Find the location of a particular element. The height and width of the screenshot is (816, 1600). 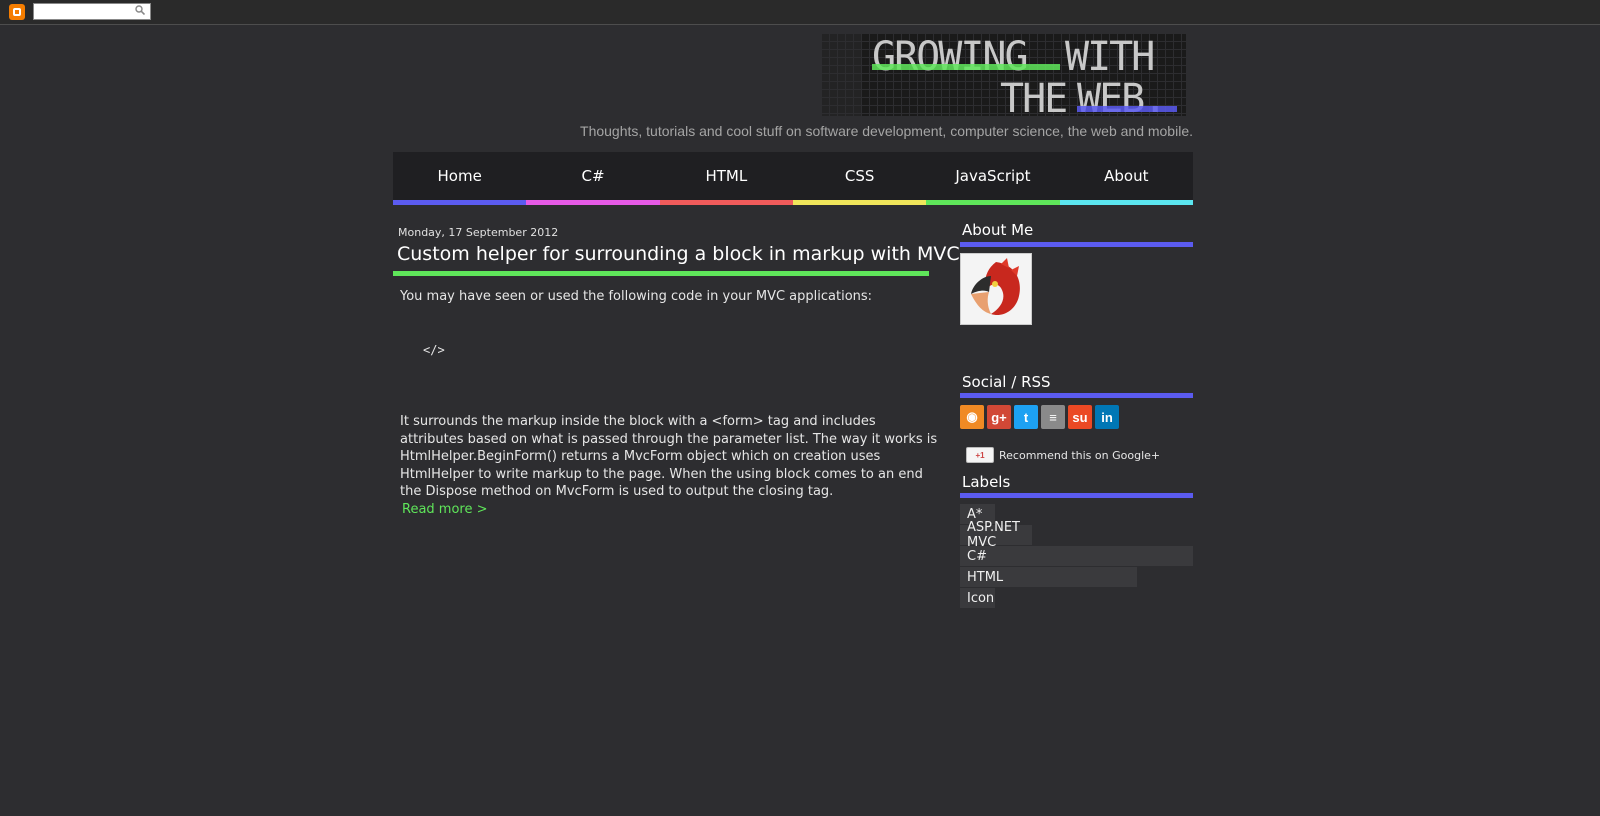

logo-word-with: WITH is located at coordinates (1109, 57).